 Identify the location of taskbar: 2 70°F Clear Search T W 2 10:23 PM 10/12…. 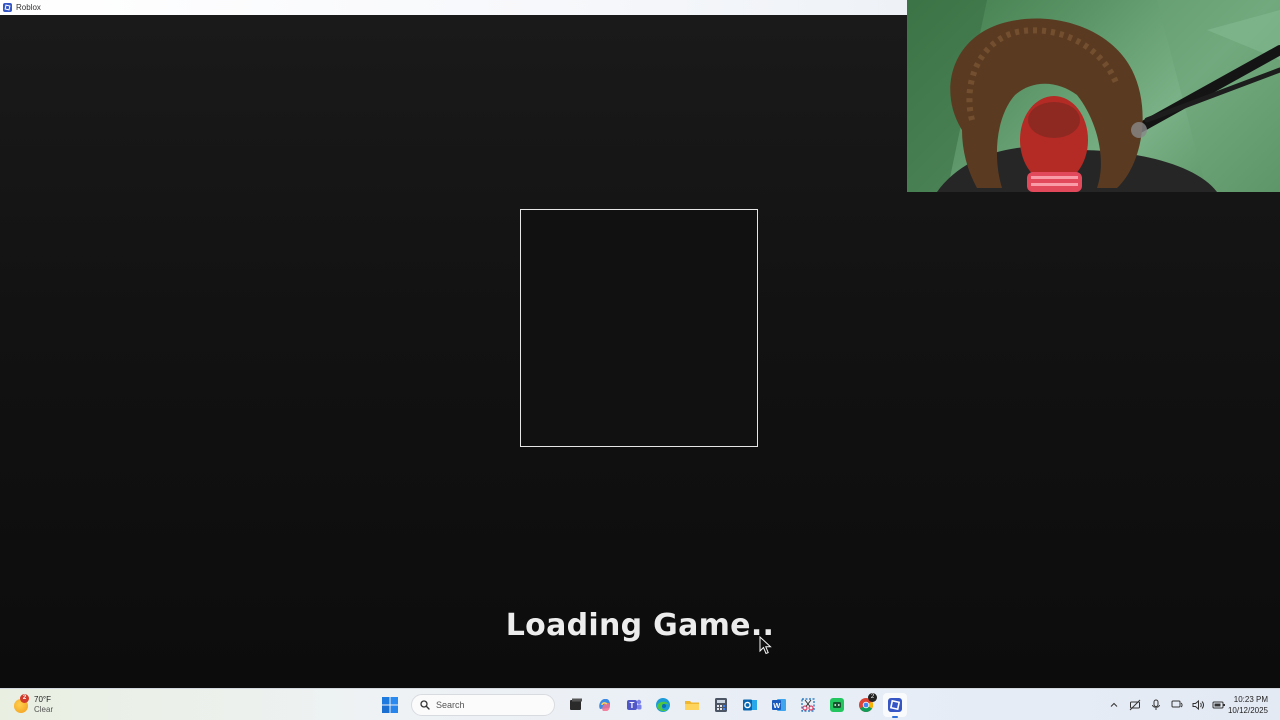
(640, 704).